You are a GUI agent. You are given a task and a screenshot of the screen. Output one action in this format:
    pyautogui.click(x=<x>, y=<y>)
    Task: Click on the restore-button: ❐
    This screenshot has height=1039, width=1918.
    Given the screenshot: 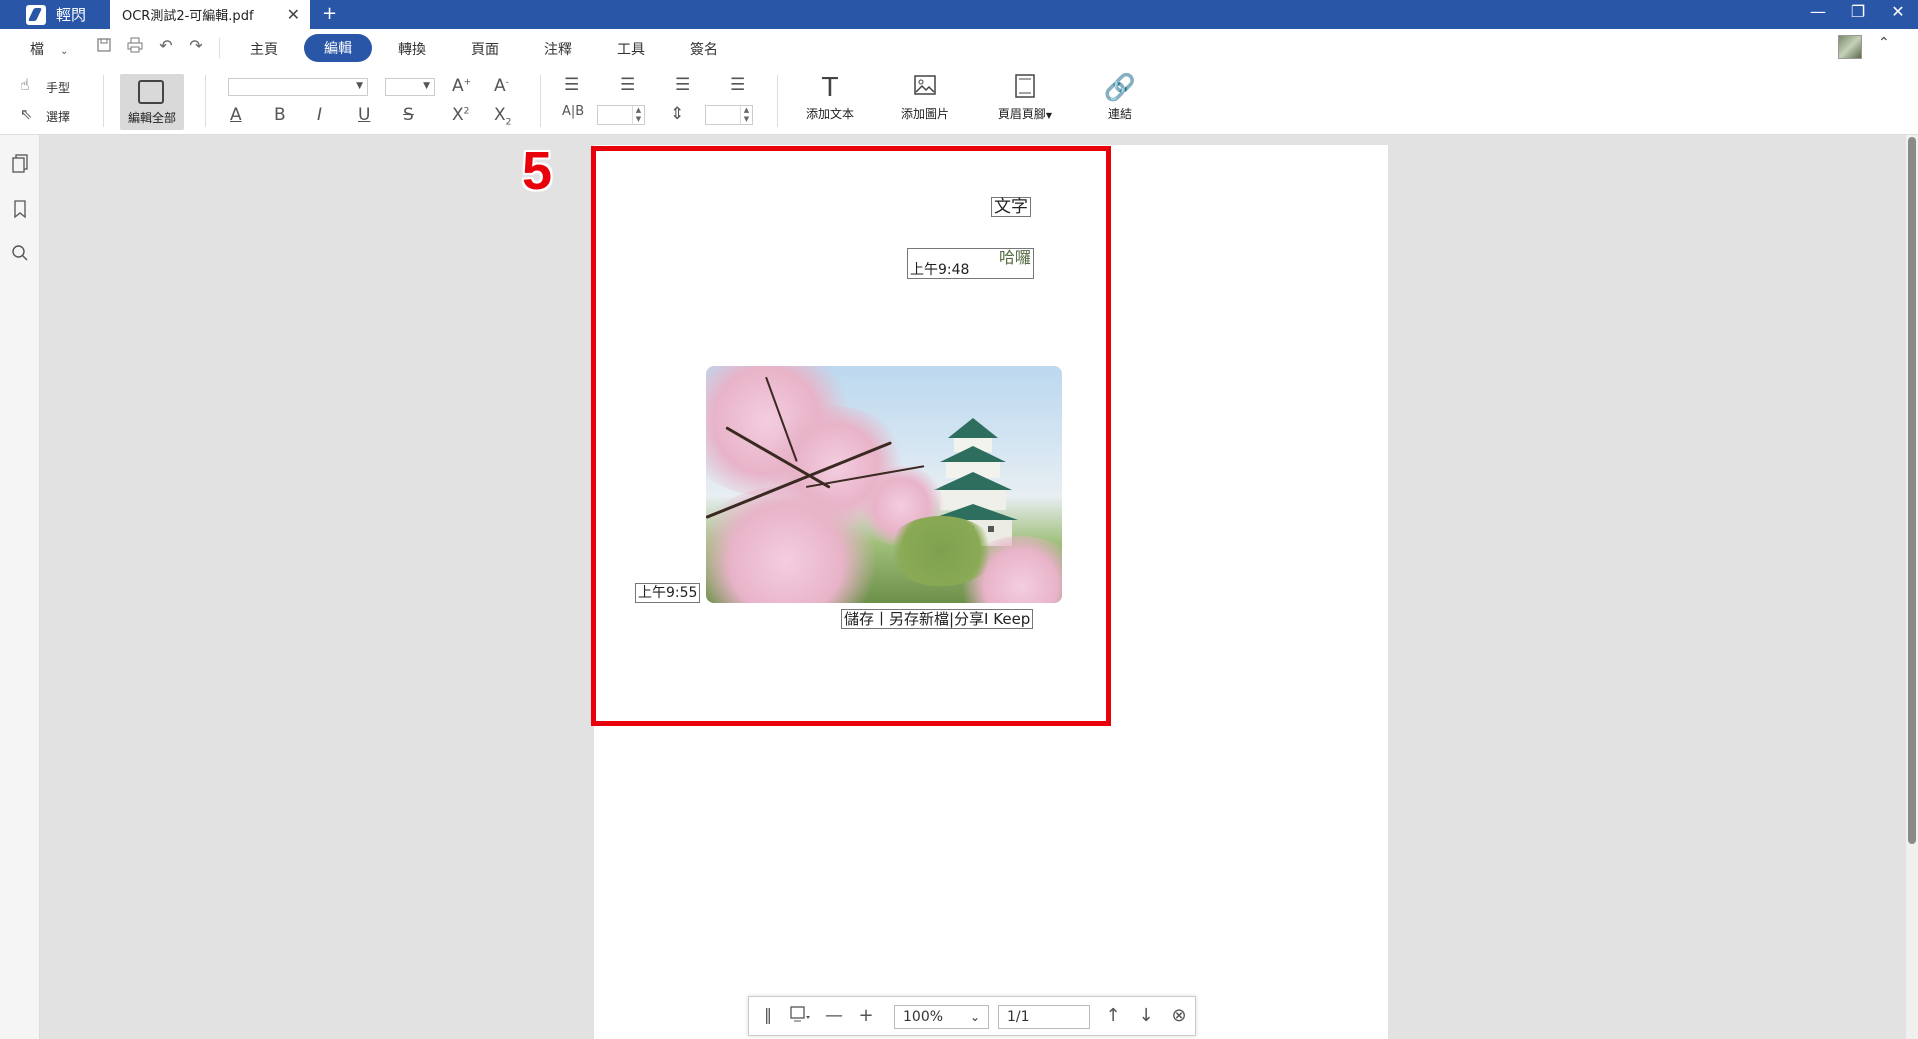 What is the action you would take?
    pyautogui.click(x=1858, y=11)
    